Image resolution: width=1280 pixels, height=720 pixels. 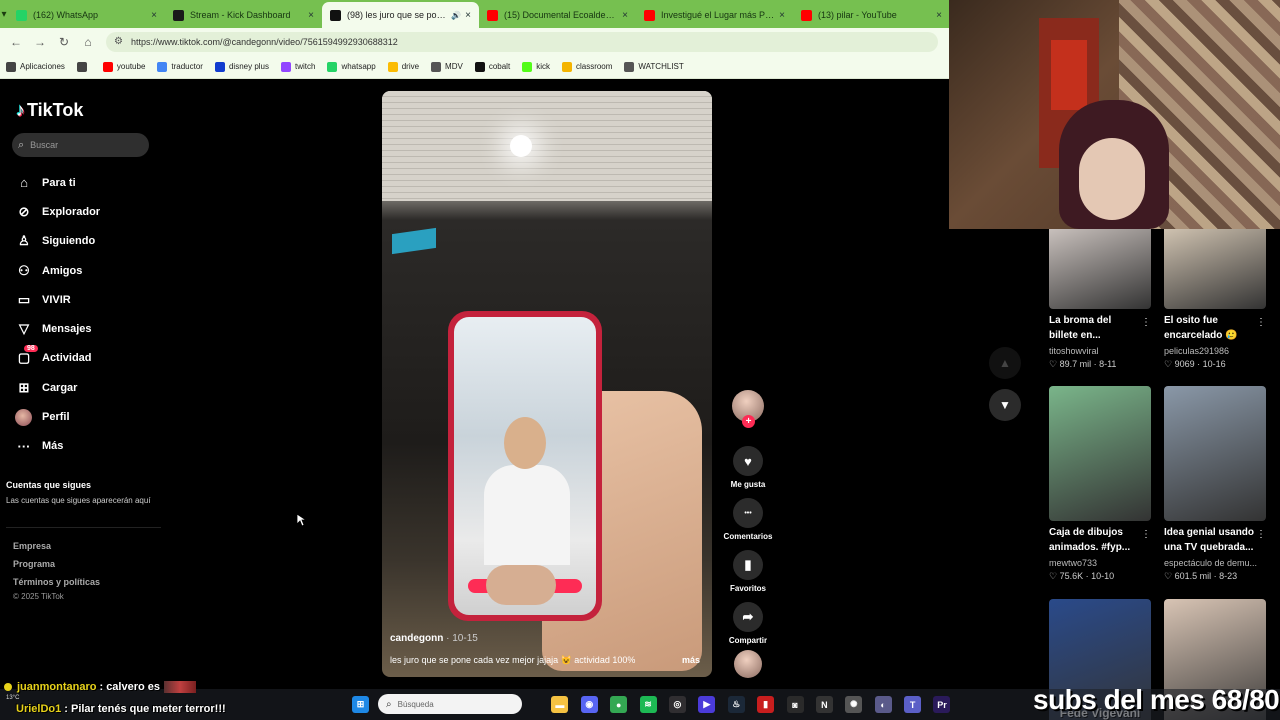 I want to click on sidebar-item-cargar: ⊞ Cargar, so click(x=89, y=387).